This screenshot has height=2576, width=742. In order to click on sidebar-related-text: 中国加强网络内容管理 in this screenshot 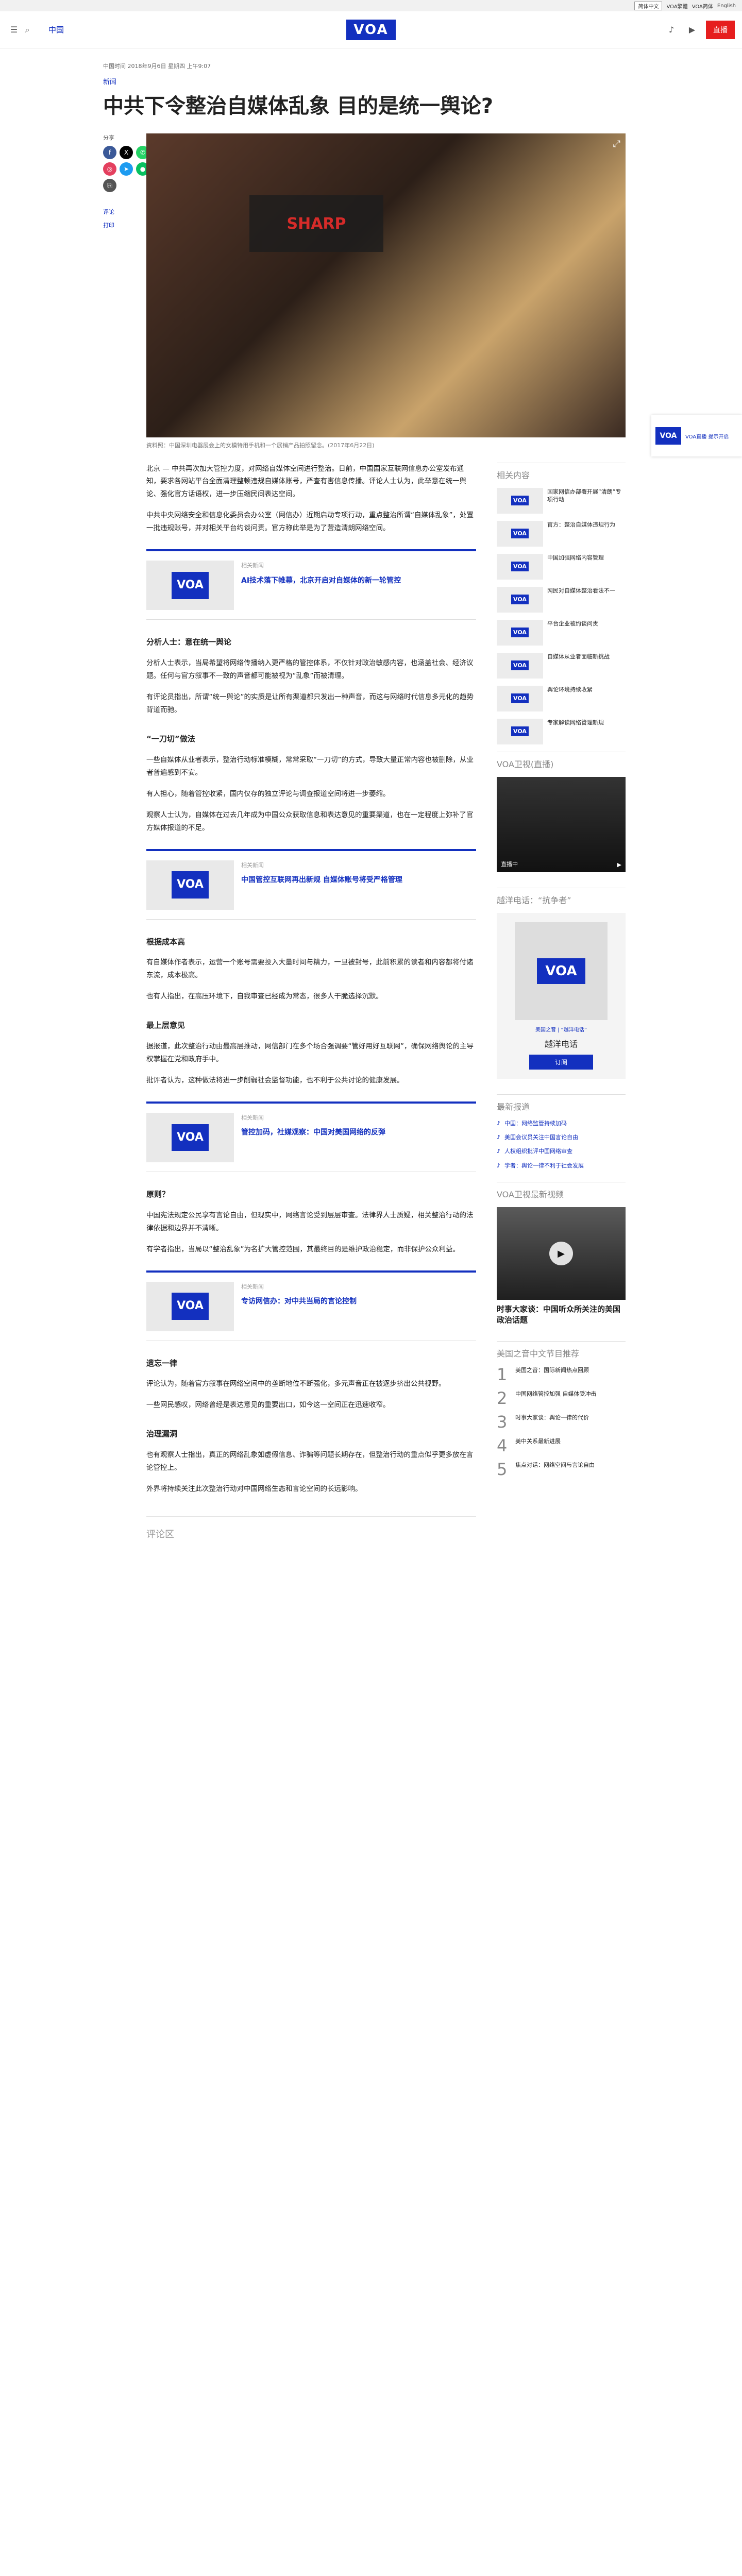, I will do `click(575, 567)`.